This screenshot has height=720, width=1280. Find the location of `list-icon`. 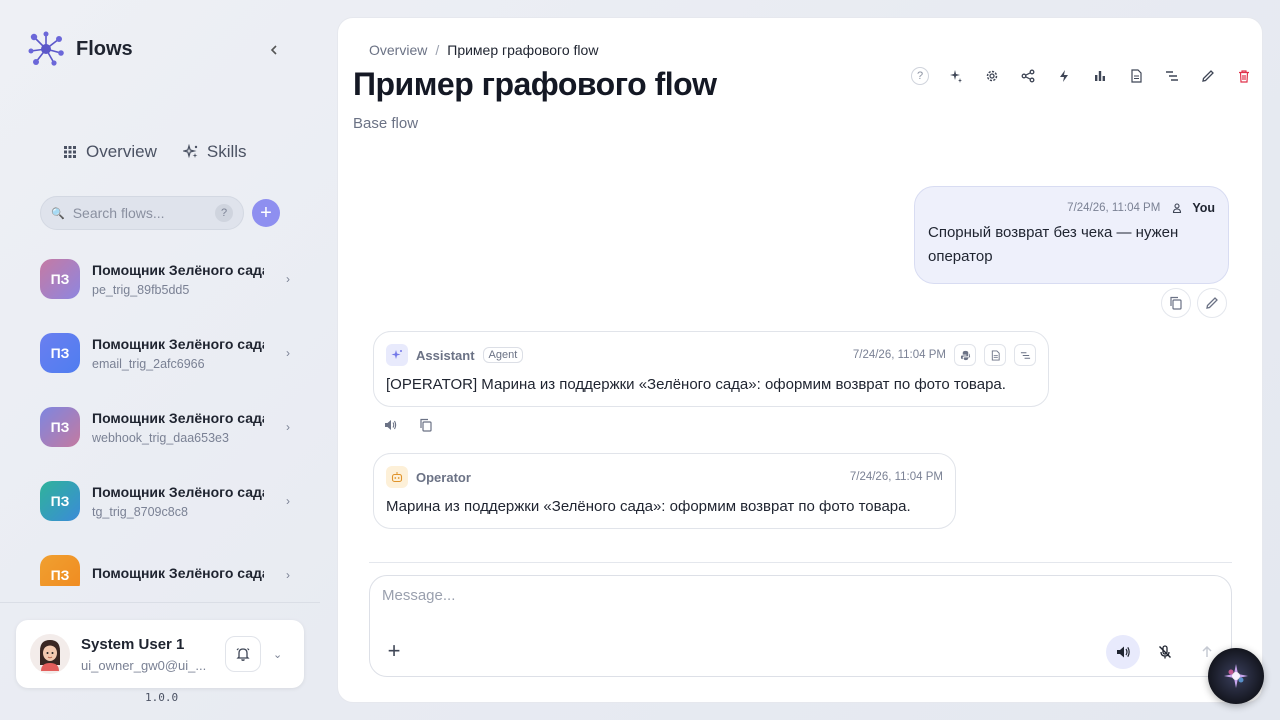

list-icon is located at coordinates (1172, 76).